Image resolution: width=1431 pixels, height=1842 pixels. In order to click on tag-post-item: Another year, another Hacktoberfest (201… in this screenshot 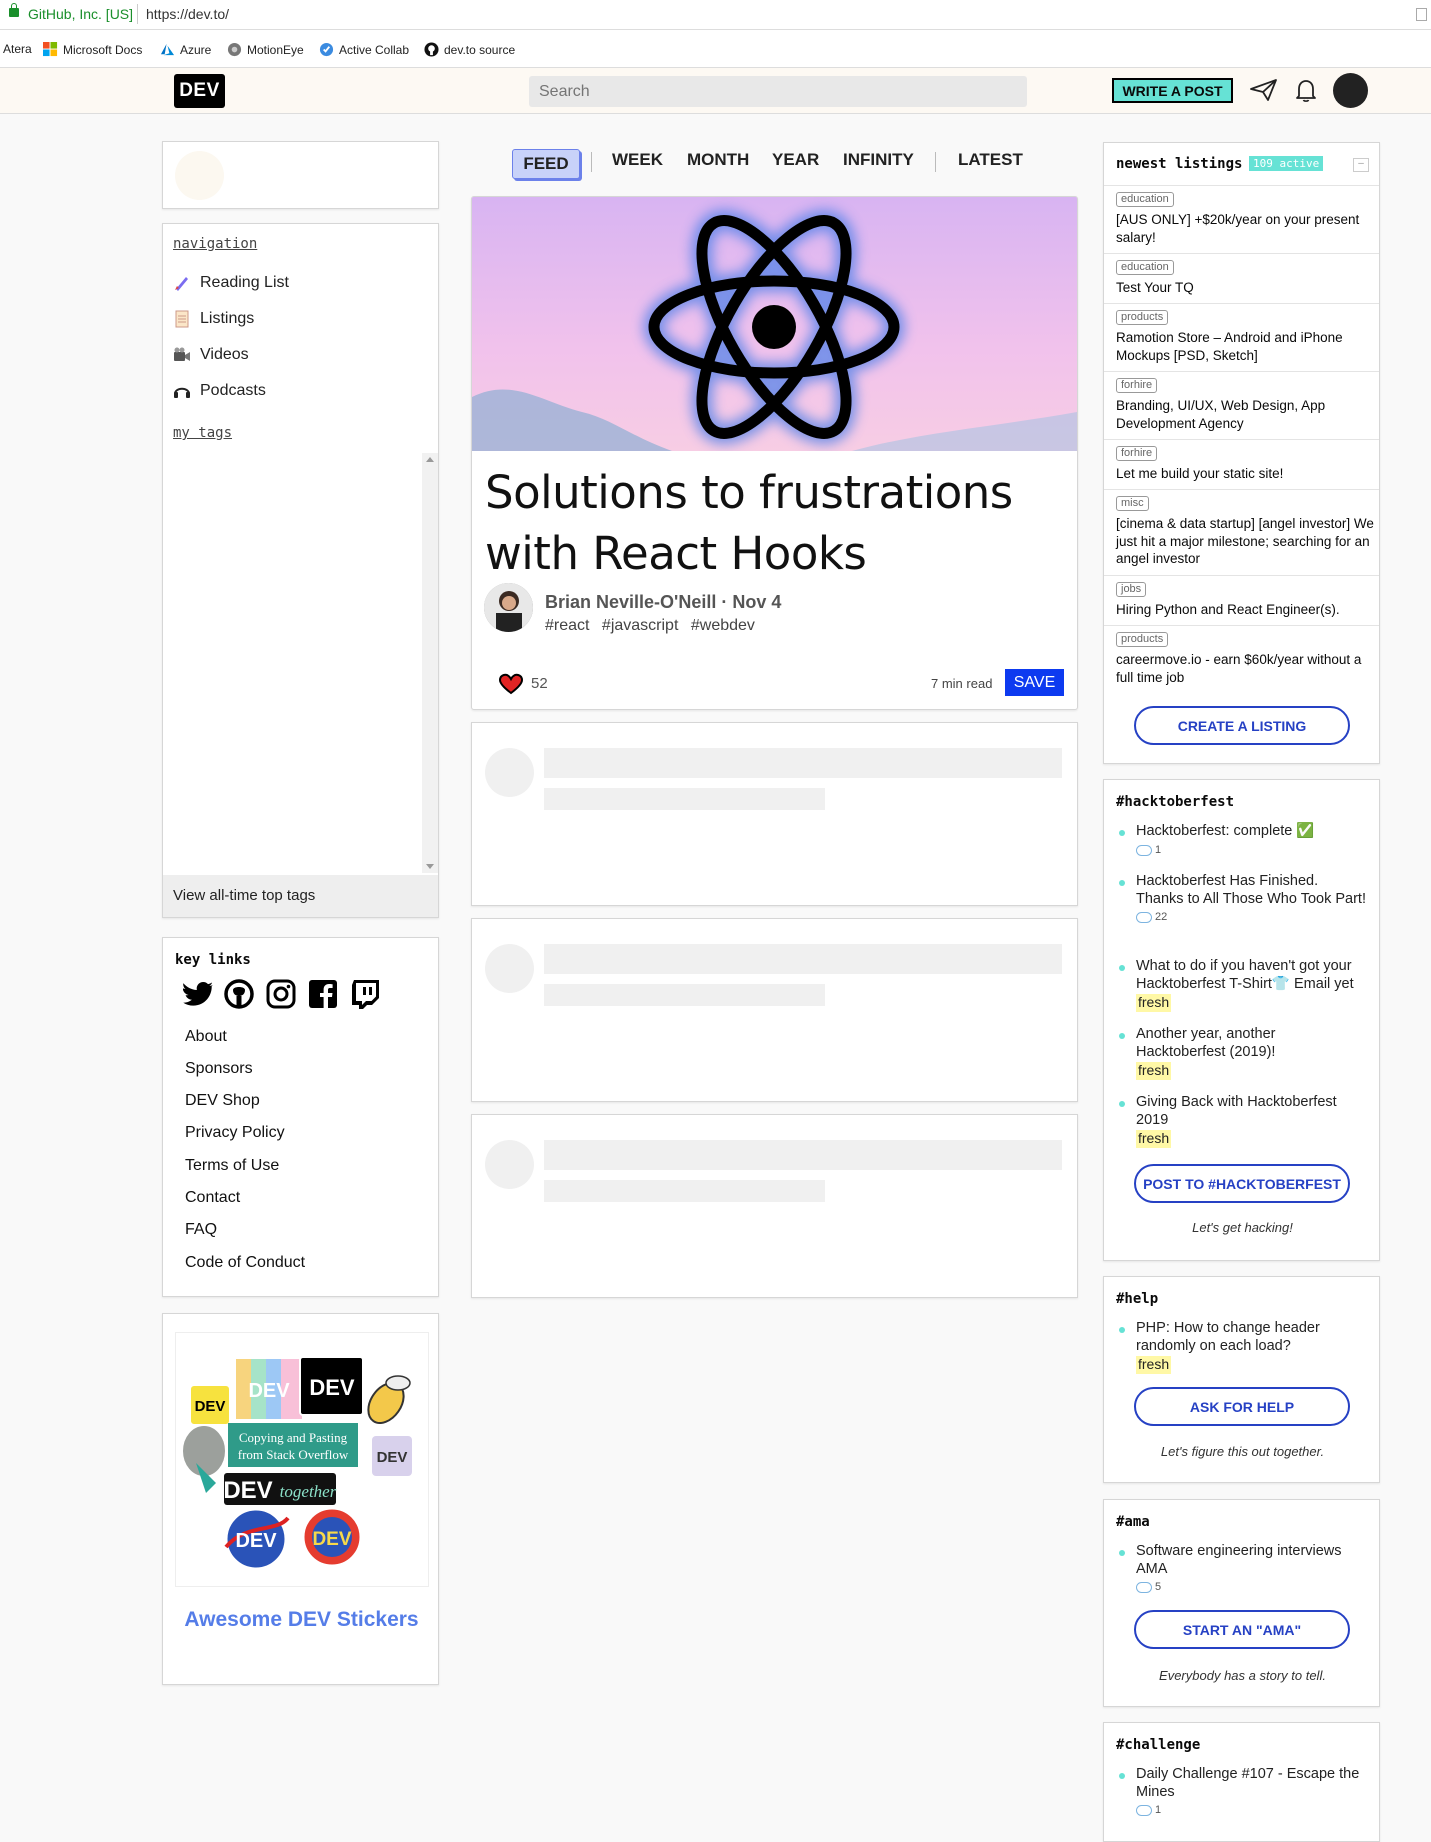, I will do `click(1243, 1053)`.